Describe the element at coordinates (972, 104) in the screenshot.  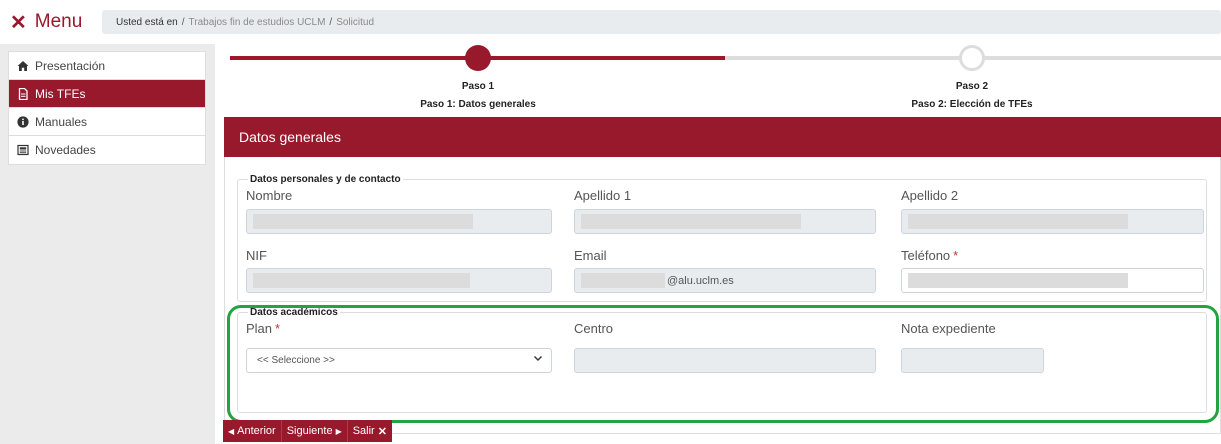
I see `step-2-subtitle: Paso 2: Elección de TFEs` at that location.